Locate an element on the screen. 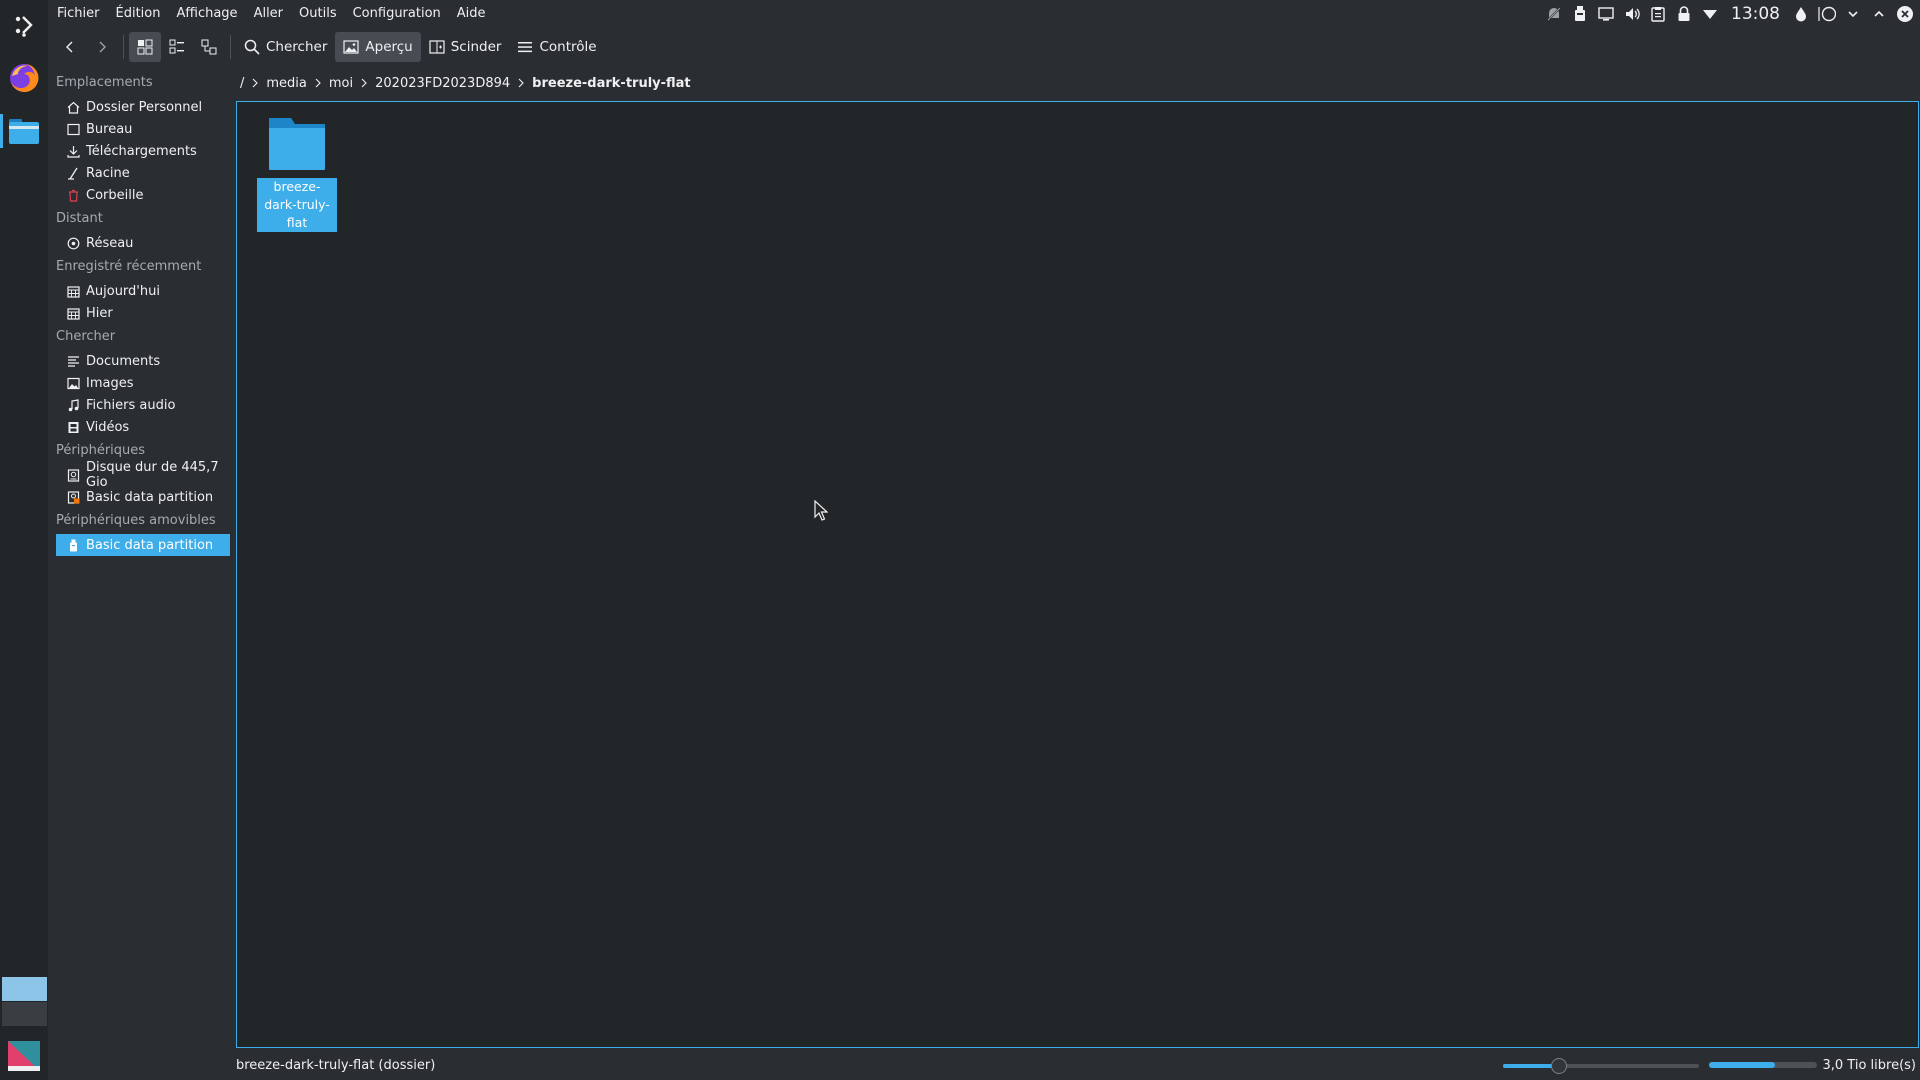 The height and width of the screenshot is (1080, 1920). place-item-home: Dossier Personnel is located at coordinates (143, 107).